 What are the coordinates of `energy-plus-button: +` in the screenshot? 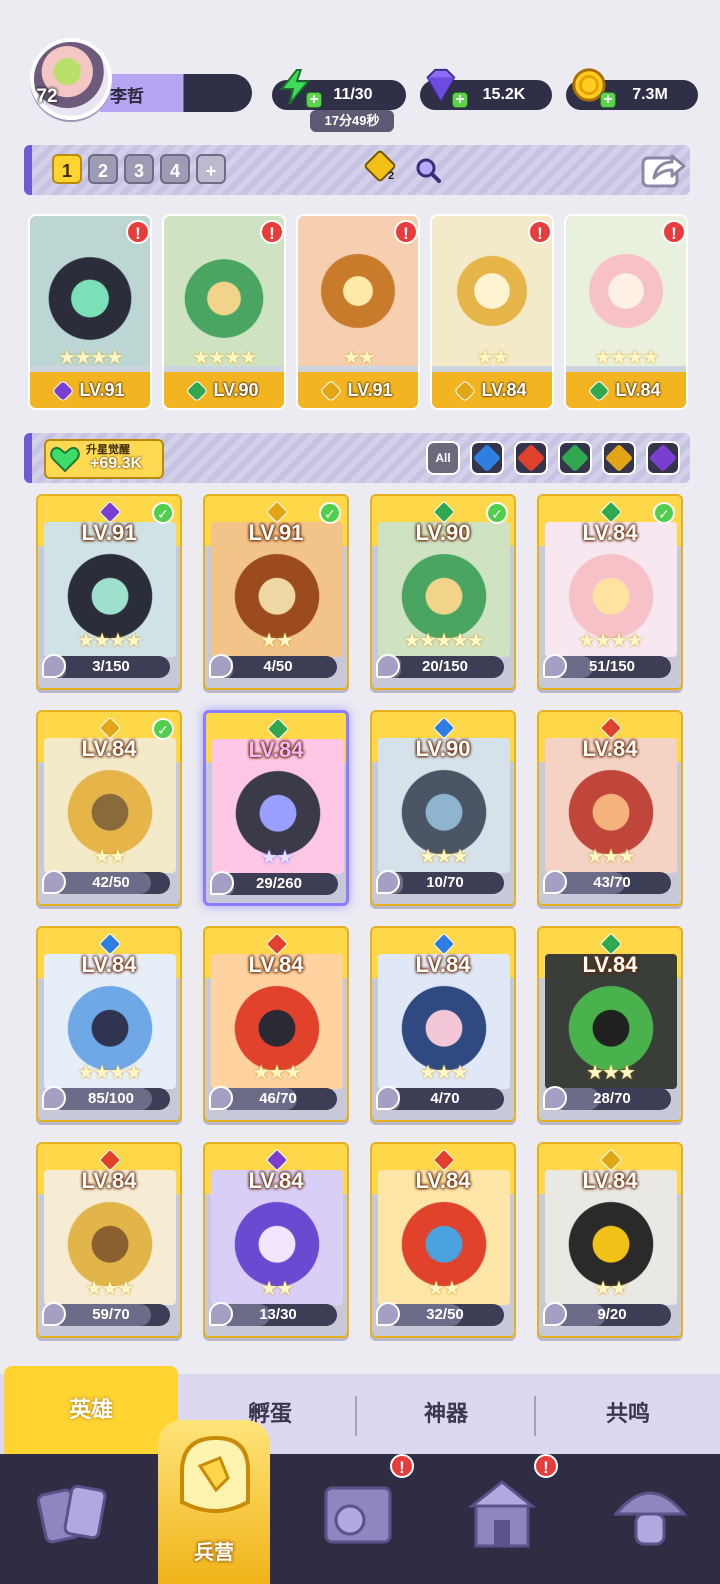 It's located at (314, 100).